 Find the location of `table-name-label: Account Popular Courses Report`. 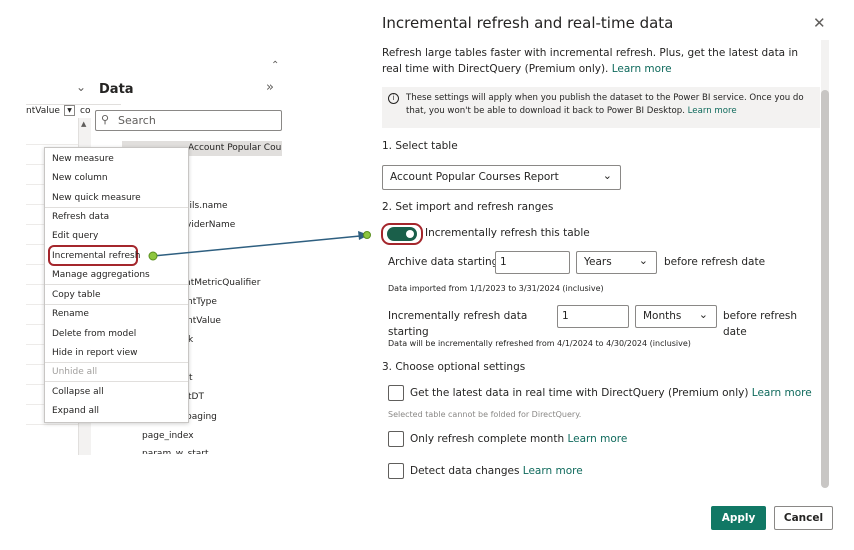

table-name-label: Account Popular Courses Report is located at coordinates (235, 148).